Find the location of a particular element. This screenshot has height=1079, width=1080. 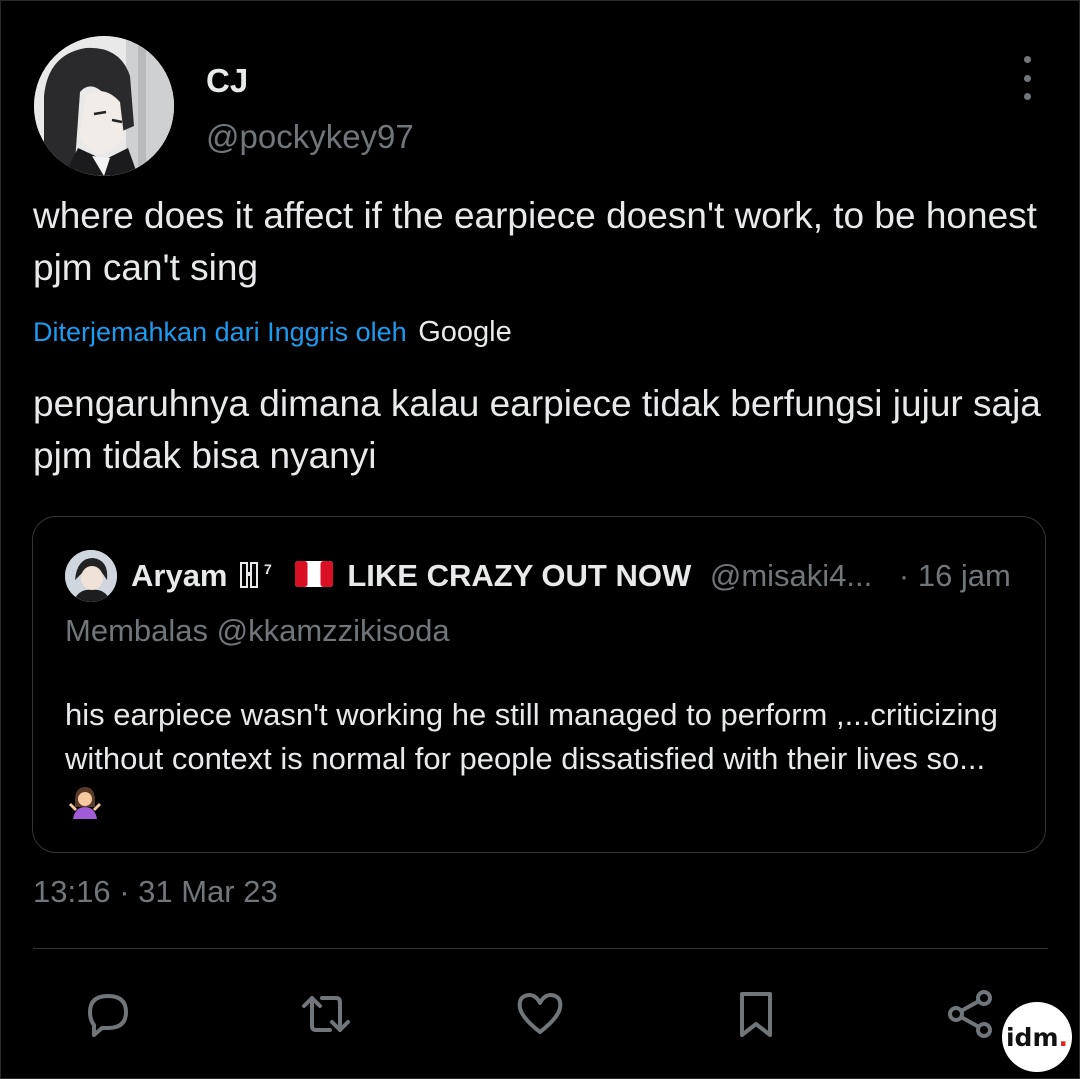

quoted-avatar-illustration is located at coordinates (91, 576).